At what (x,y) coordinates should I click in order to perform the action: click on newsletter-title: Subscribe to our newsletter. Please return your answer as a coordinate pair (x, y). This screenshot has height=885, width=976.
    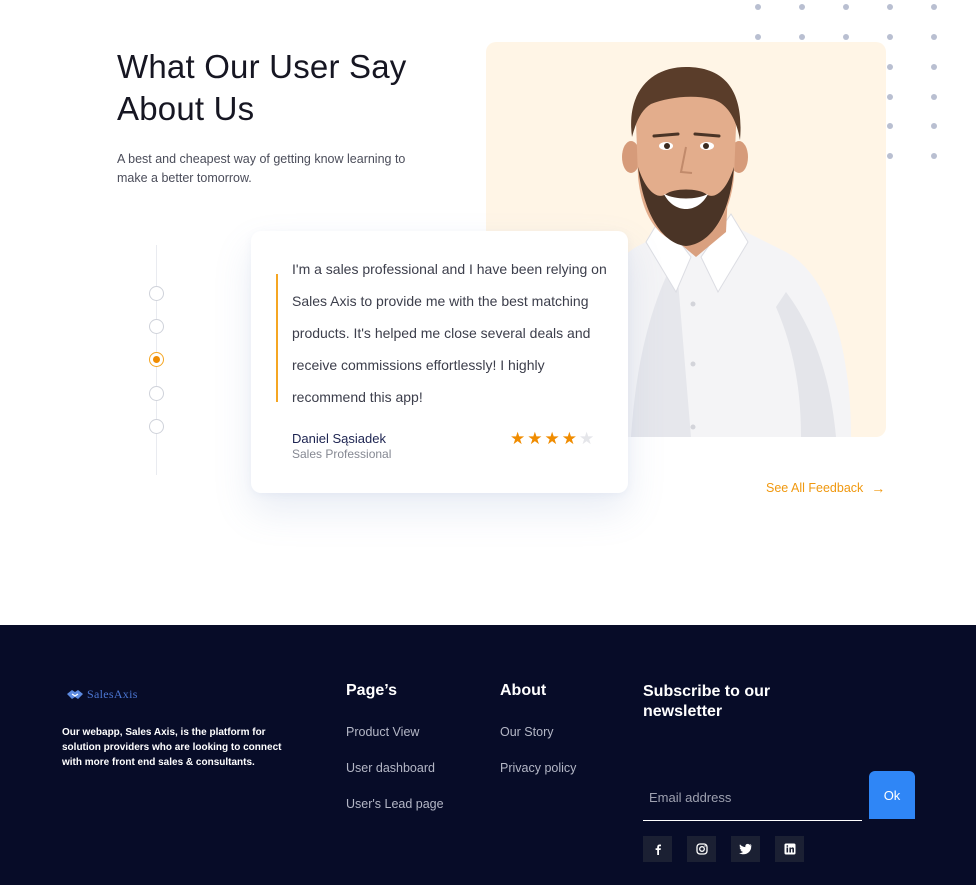
    Looking at the image, I should click on (707, 701).